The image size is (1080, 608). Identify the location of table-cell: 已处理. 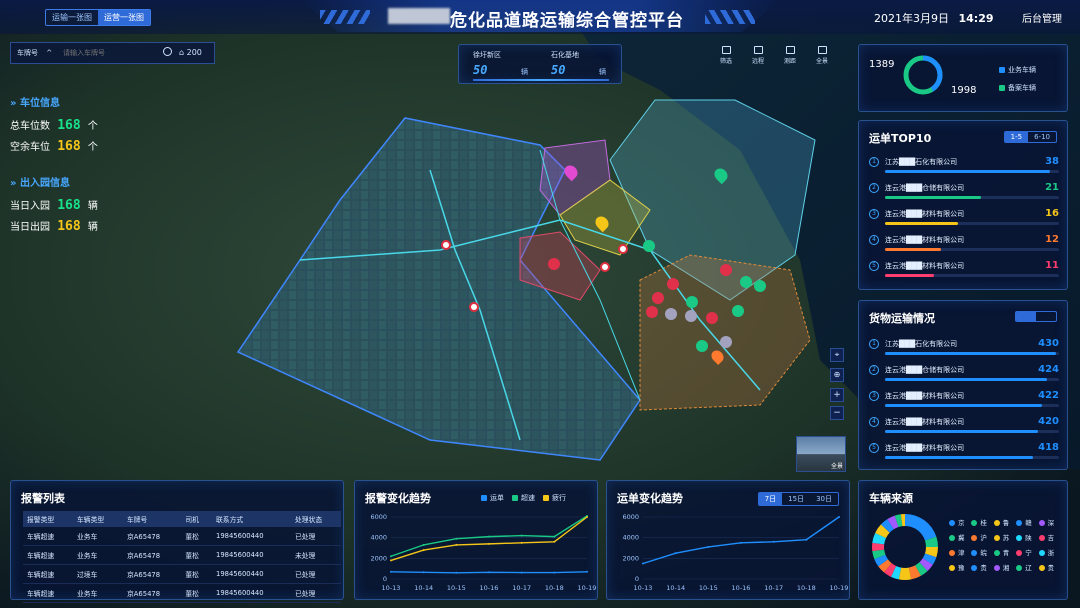
(315, 536).